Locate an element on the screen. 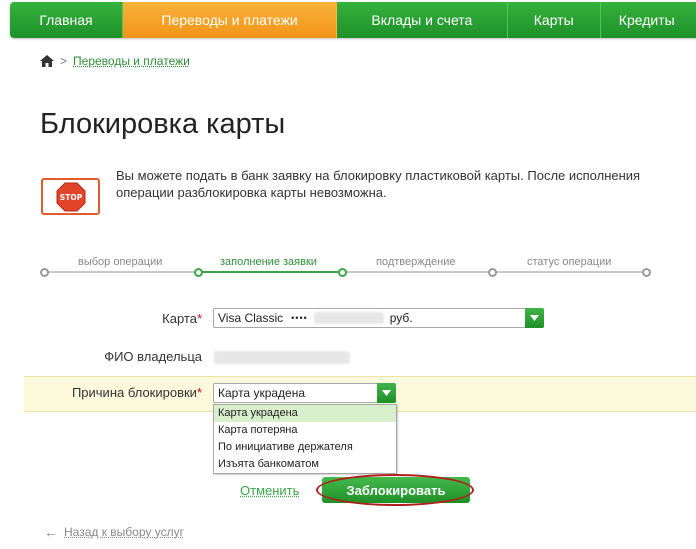 This screenshot has width=696, height=549. reason-option: Карта потеряна is located at coordinates (305, 430).